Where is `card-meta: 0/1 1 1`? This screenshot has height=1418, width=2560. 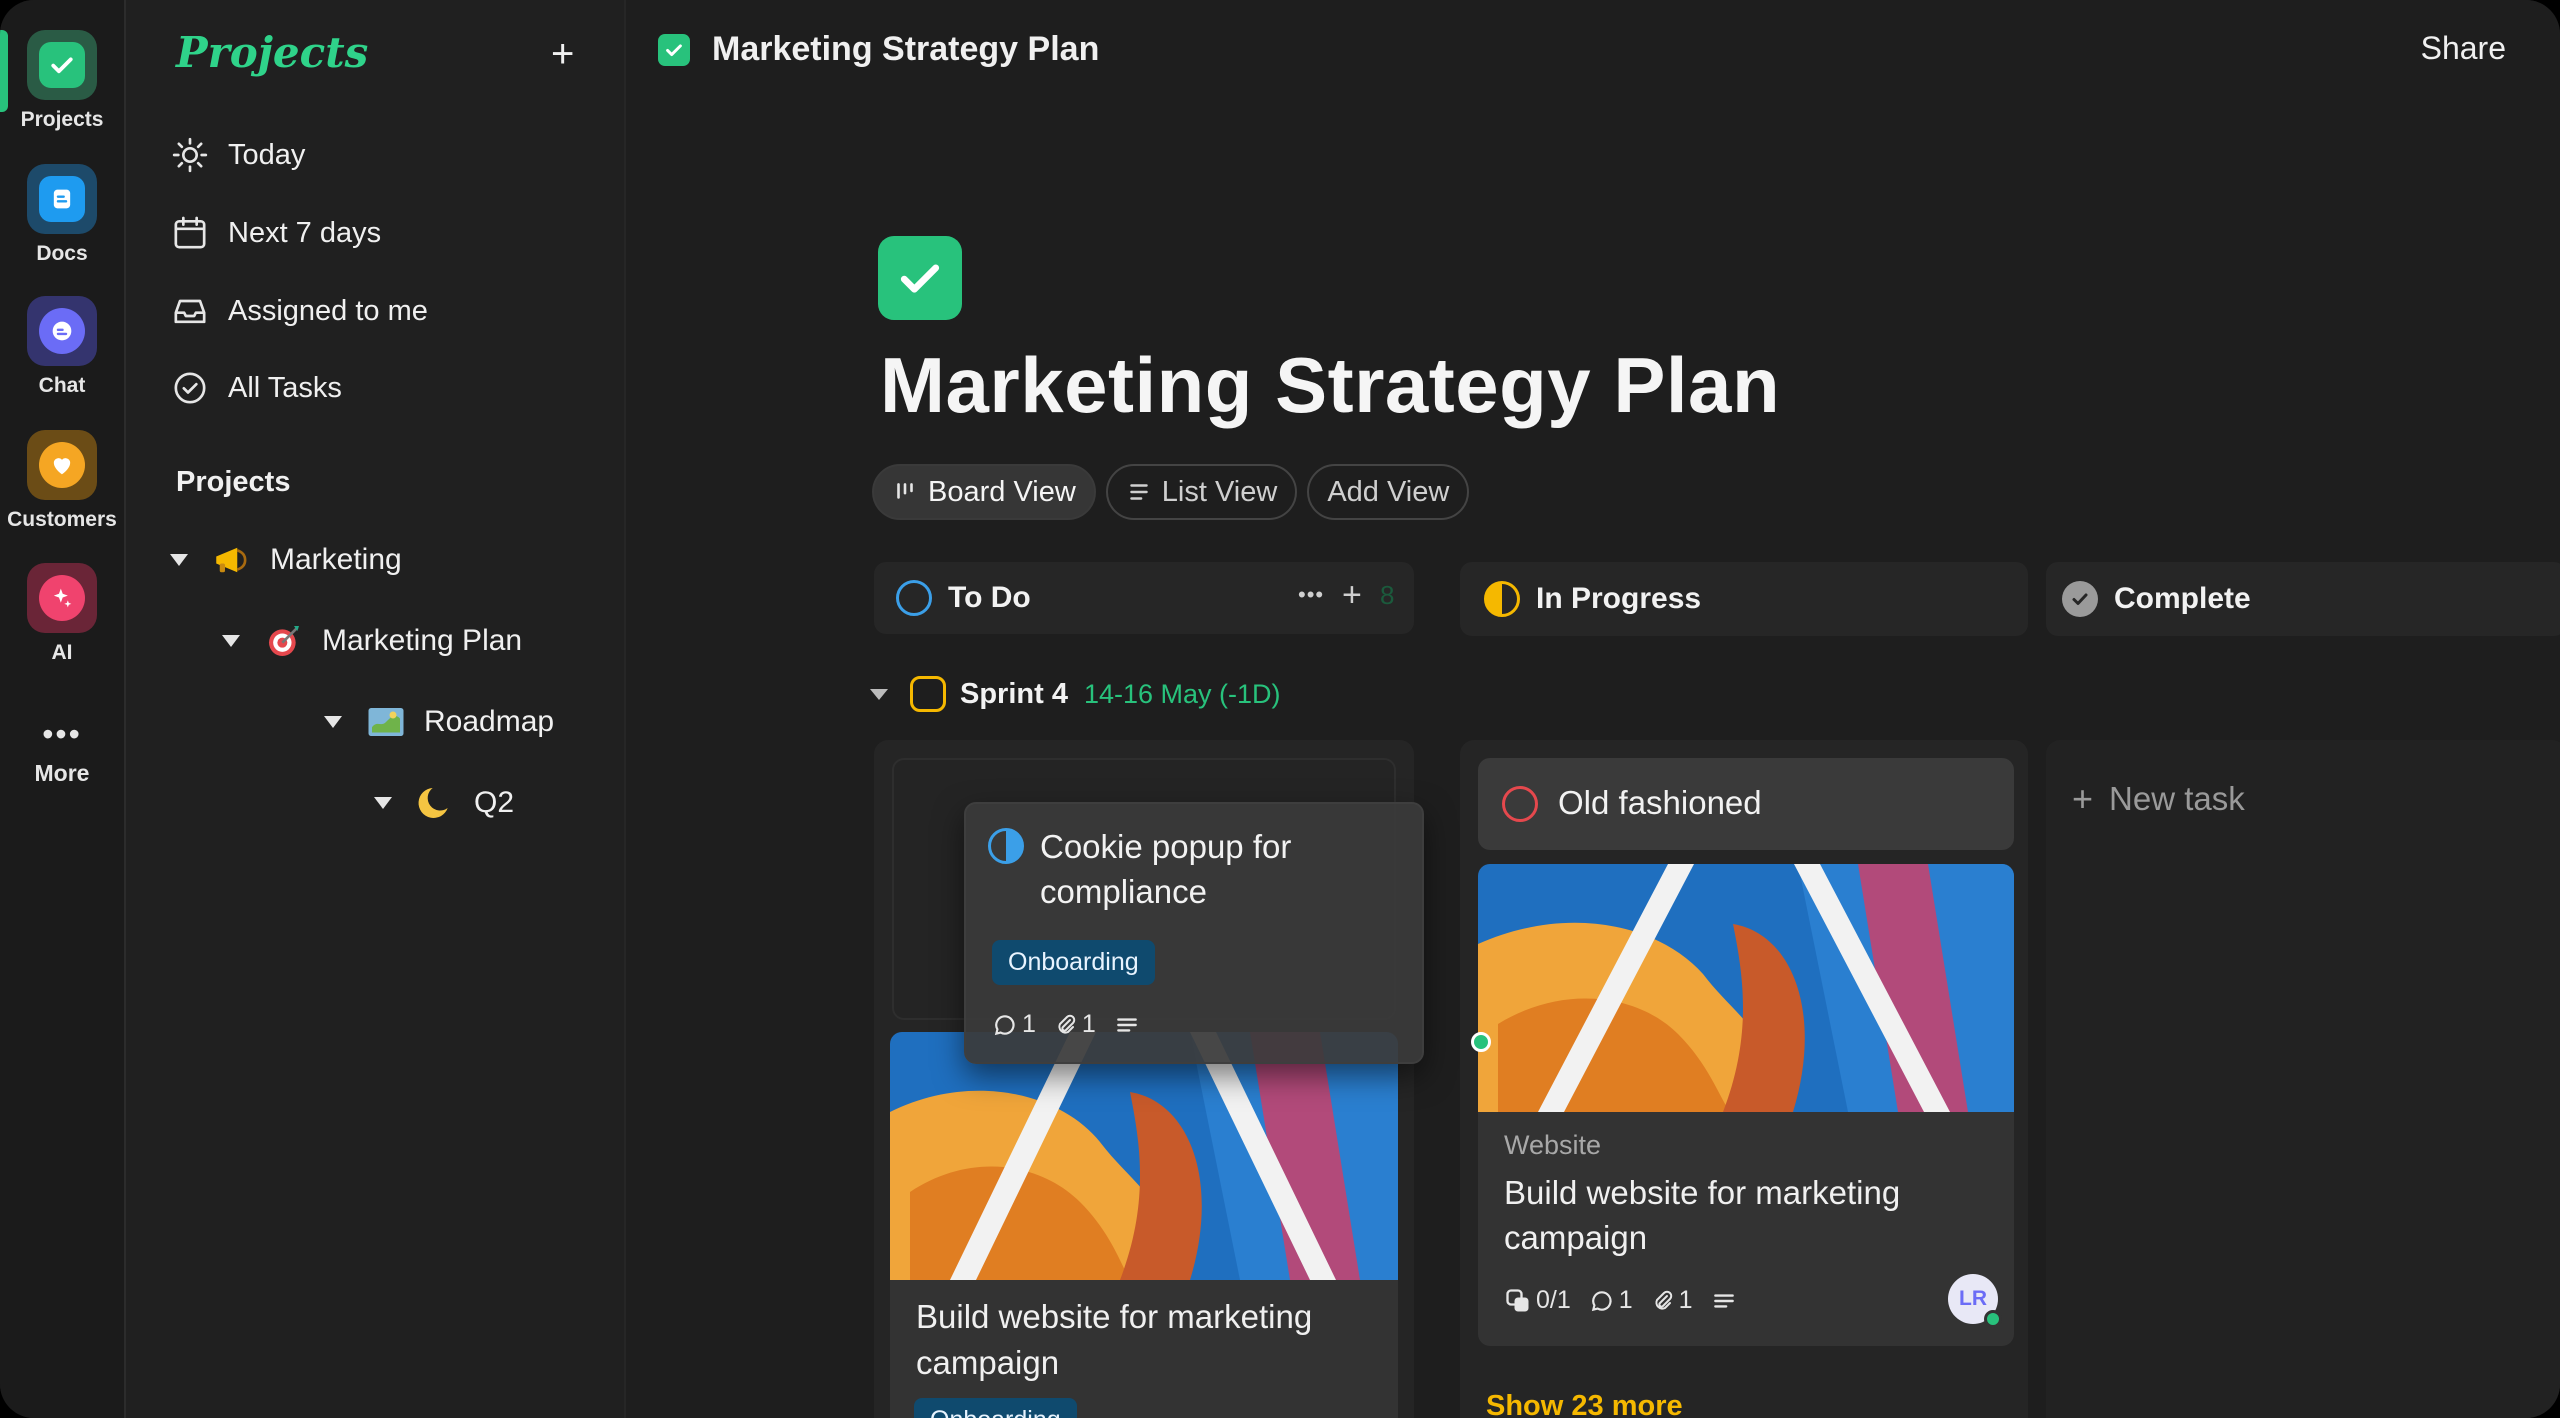
card-meta: 0/1 1 1 is located at coordinates (1620, 1300).